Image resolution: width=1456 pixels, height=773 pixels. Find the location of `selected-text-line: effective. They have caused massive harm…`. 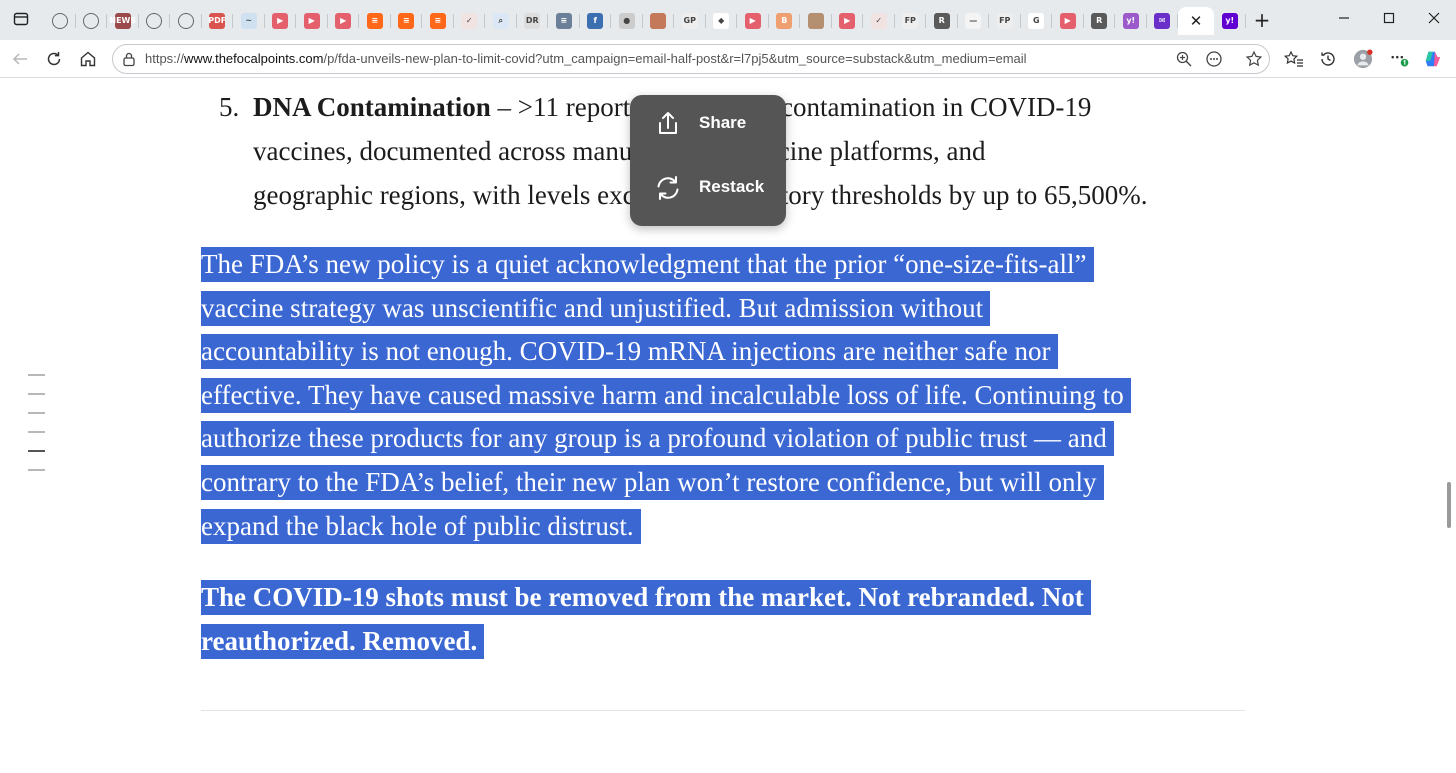

selected-text-line: effective. They have caused massive harm… is located at coordinates (666, 395).